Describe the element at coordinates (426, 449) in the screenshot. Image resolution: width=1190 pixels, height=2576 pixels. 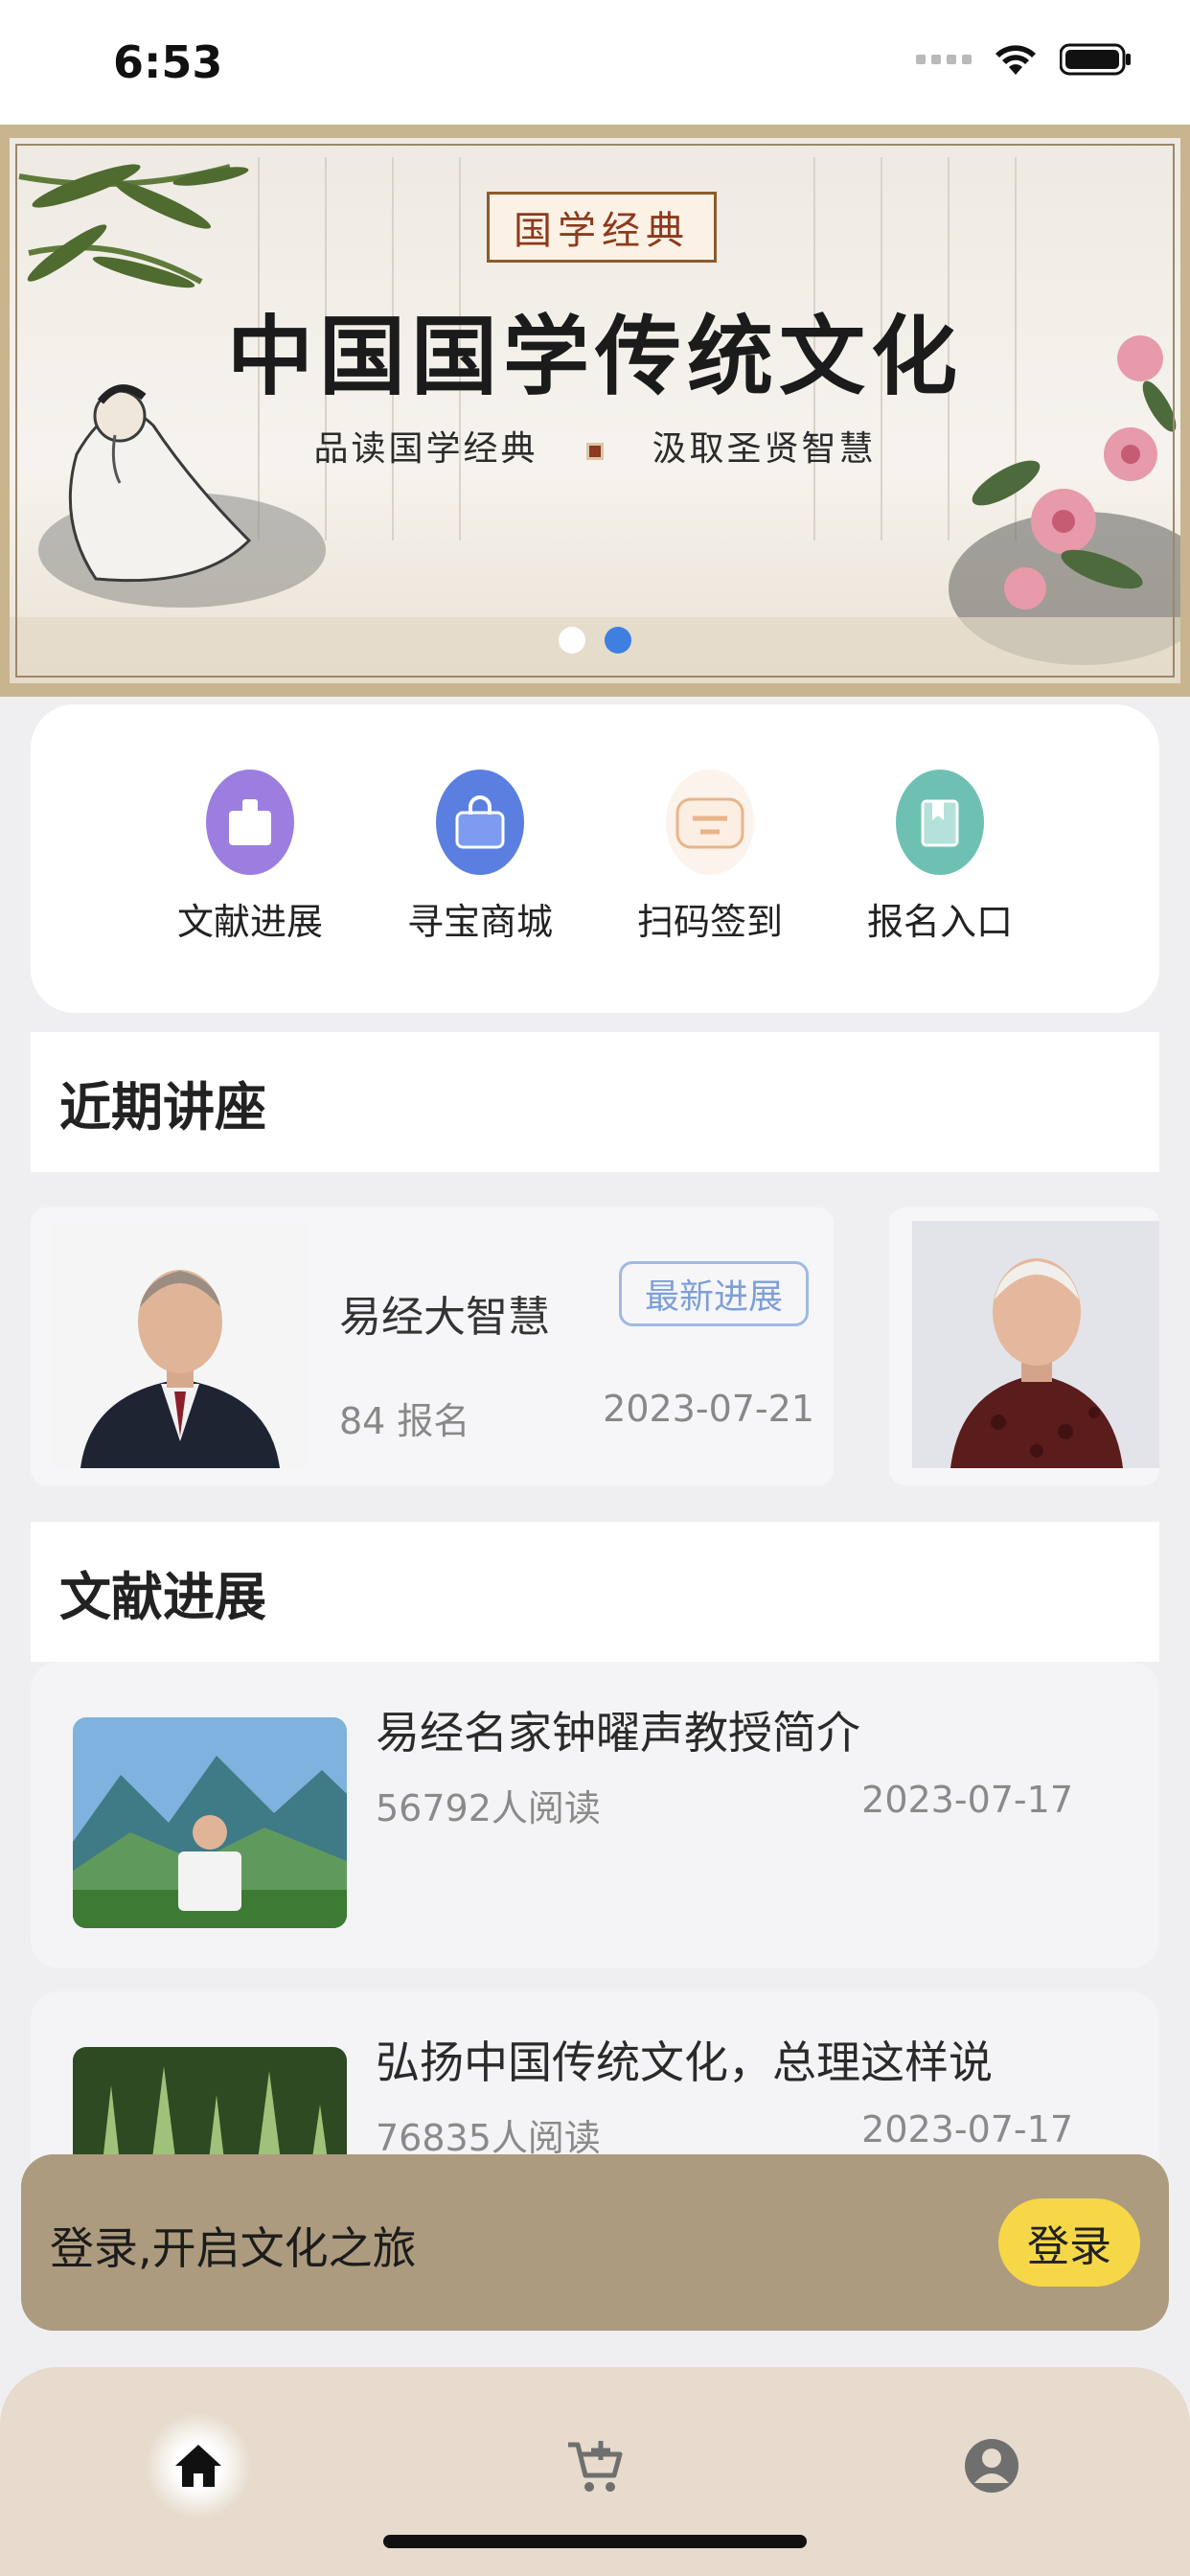
I see `banner-subtitle-left: 品读国学经典` at that location.